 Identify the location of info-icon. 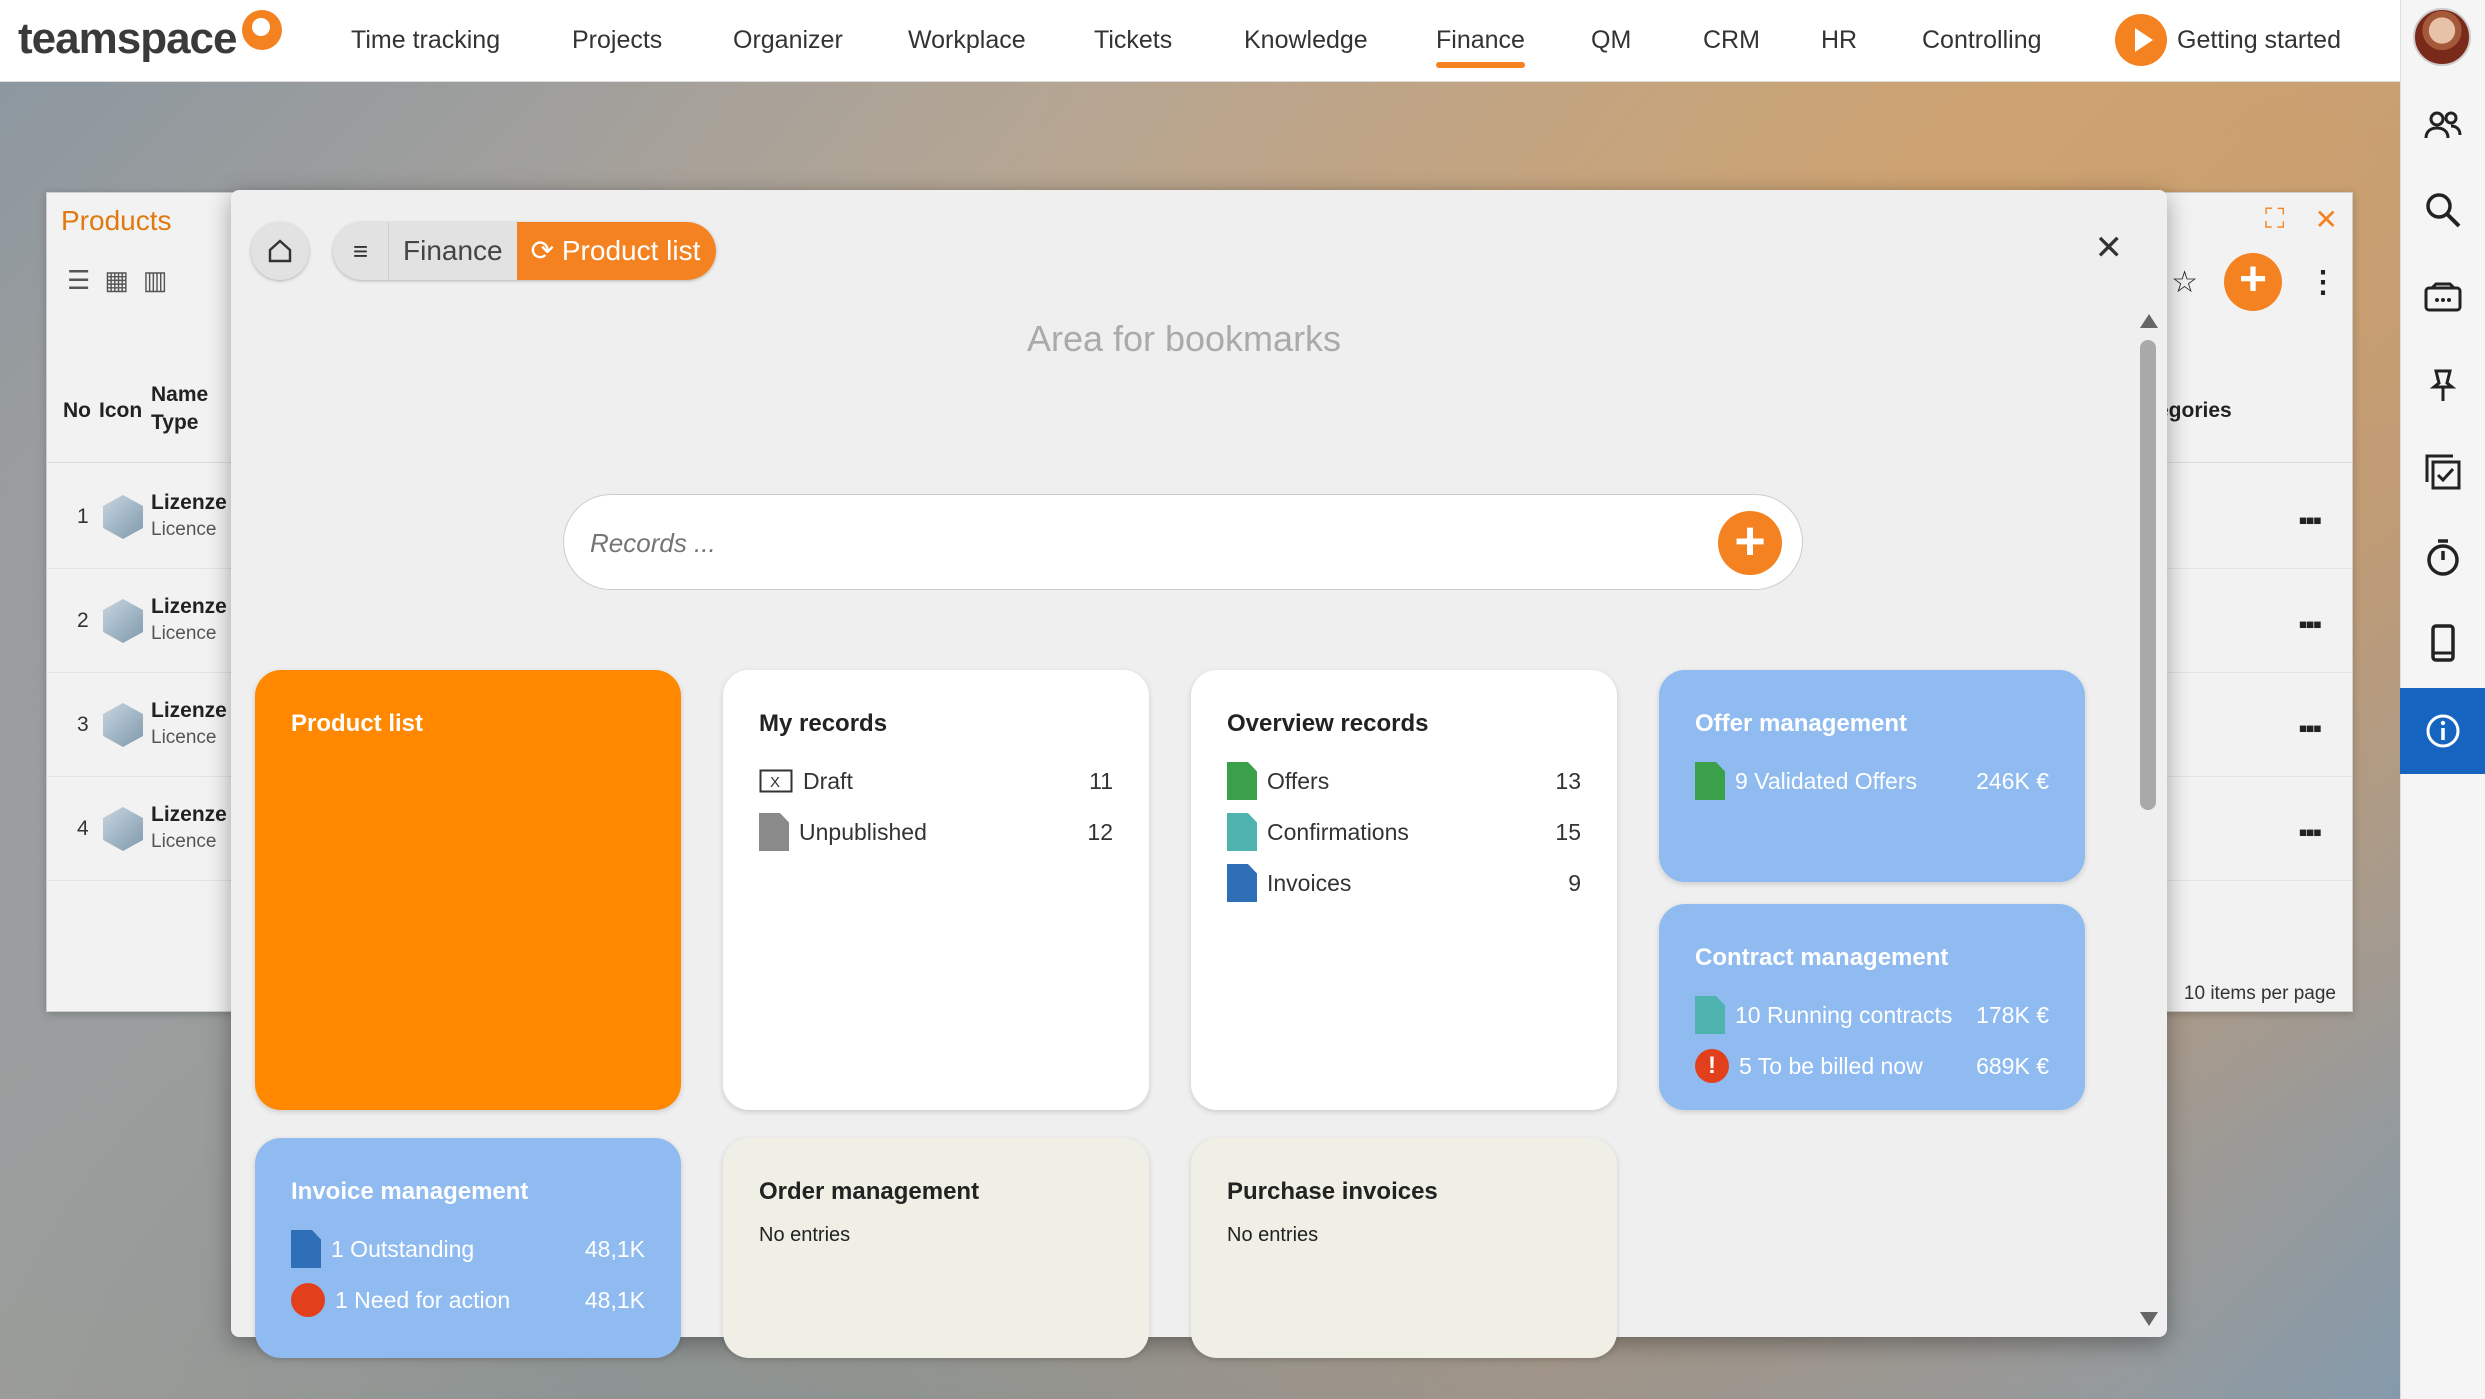
(2442, 731).